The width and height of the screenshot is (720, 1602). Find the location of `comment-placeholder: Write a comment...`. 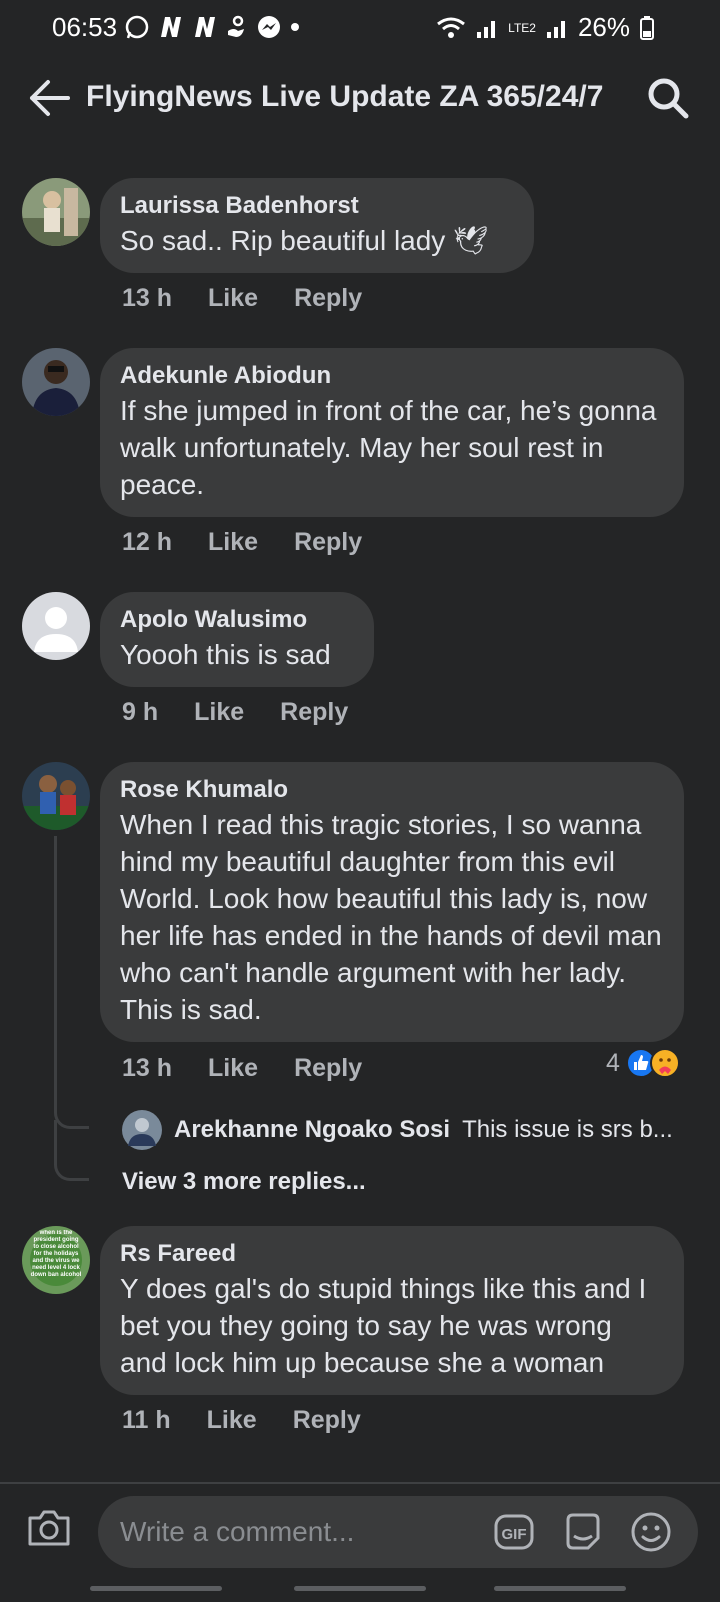

comment-placeholder: Write a comment... is located at coordinates (237, 1531).